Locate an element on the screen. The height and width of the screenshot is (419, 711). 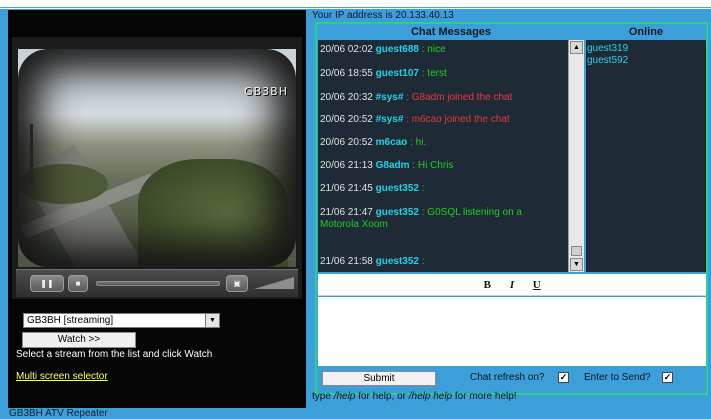
formatting-toolbar: B I U is located at coordinates (512, 285).